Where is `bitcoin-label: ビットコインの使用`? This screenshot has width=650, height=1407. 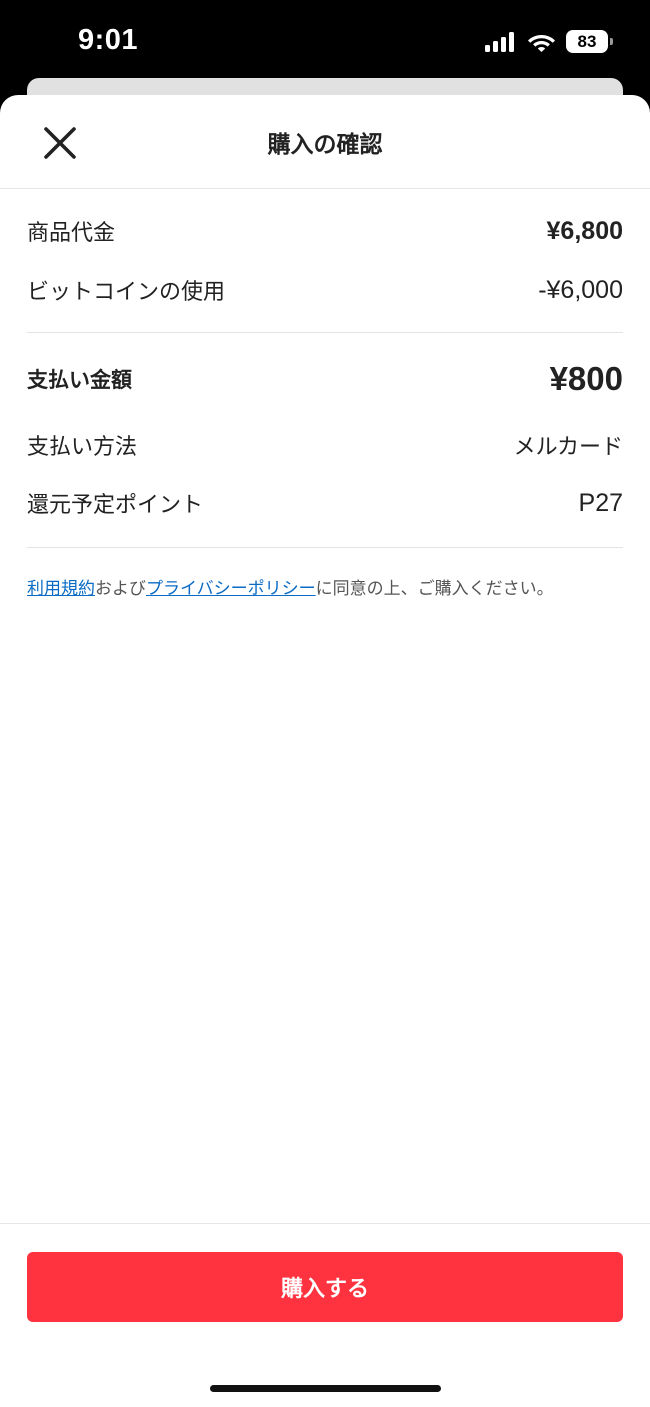
bitcoin-label: ビットコインの使用 is located at coordinates (126, 292).